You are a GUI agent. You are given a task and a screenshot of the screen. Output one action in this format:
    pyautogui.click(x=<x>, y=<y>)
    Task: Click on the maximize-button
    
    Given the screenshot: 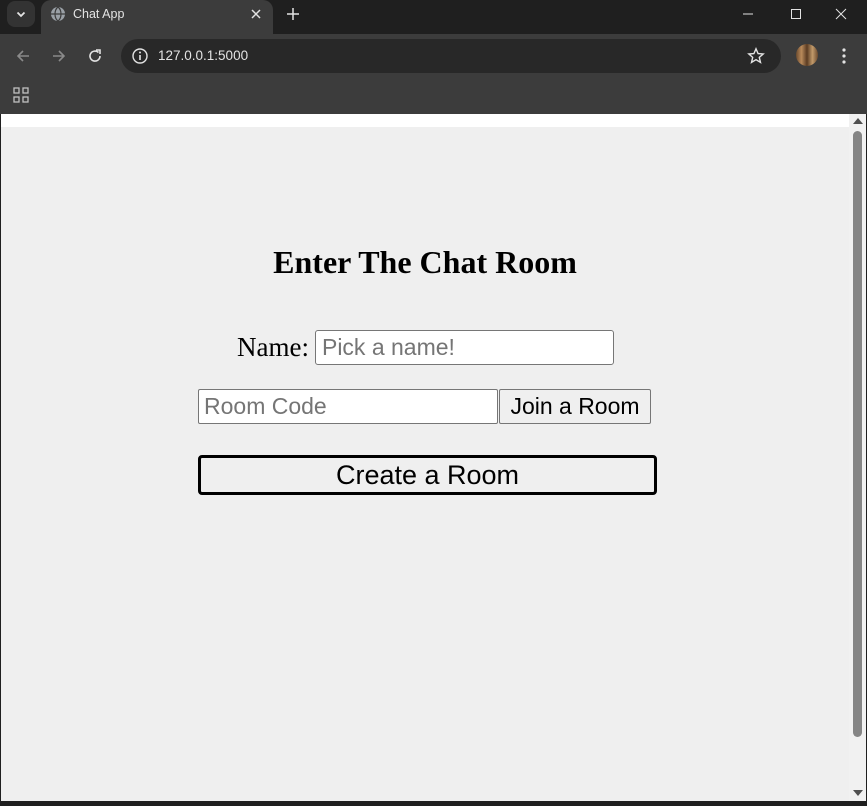 What is the action you would take?
    pyautogui.click(x=796, y=14)
    